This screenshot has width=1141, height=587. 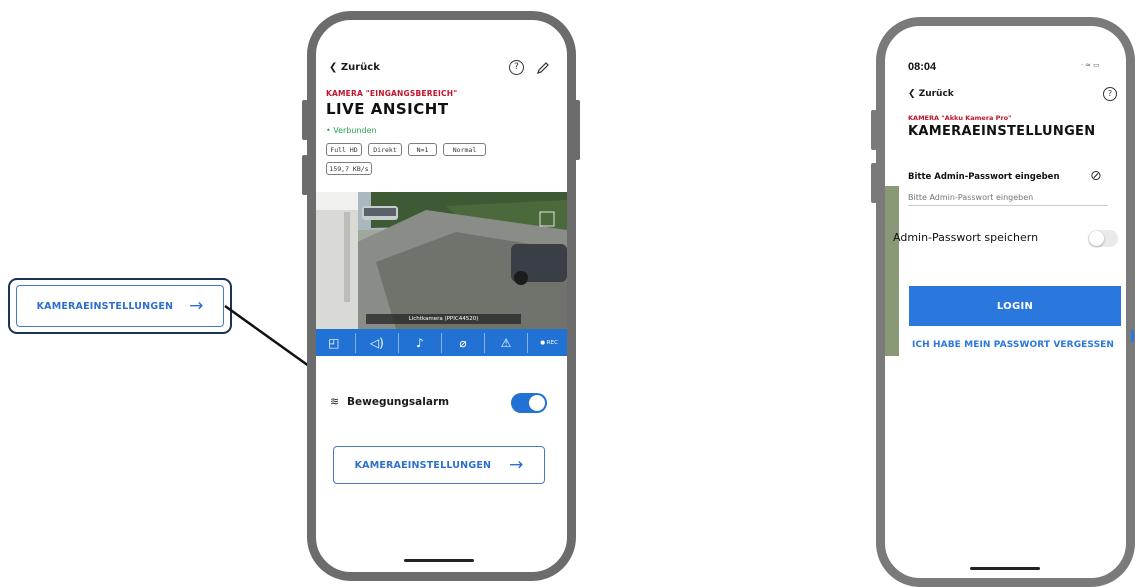 I want to click on background-strip, so click(x=892, y=271).